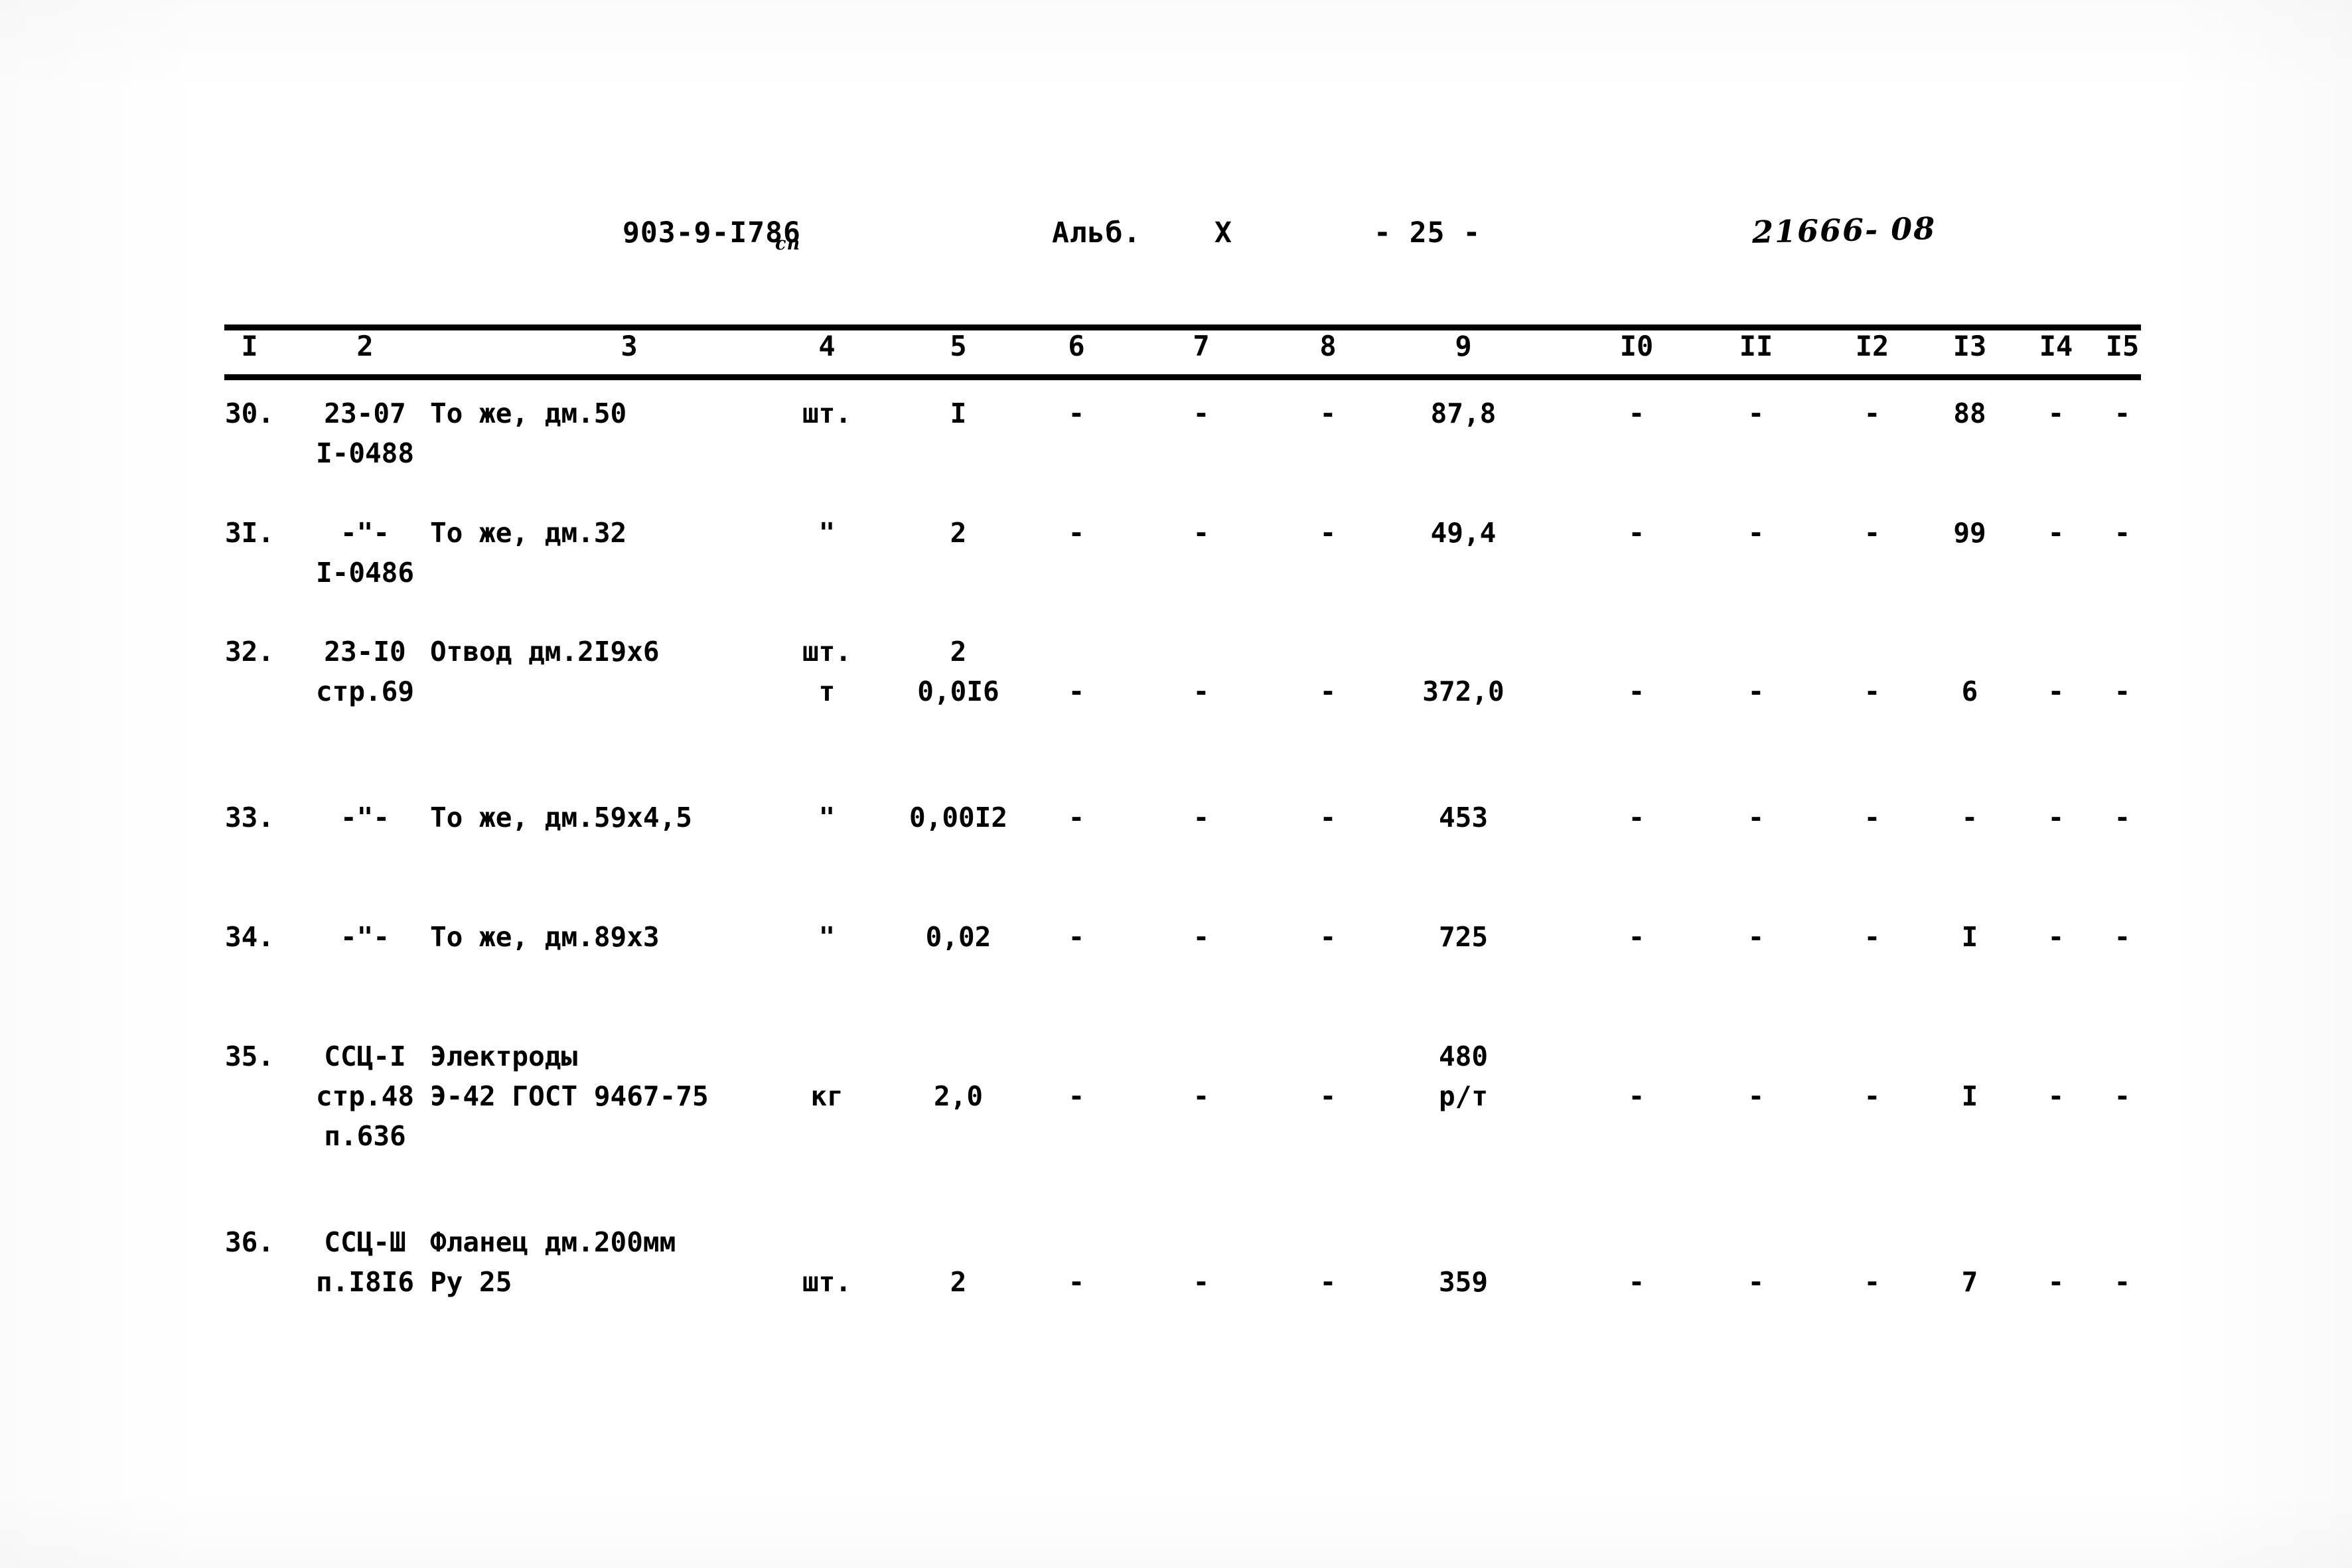 Image resolution: width=2352 pixels, height=1568 pixels. Describe the element at coordinates (528, 533) in the screenshot. I see `row-name-line1: То же, дм.32` at that location.